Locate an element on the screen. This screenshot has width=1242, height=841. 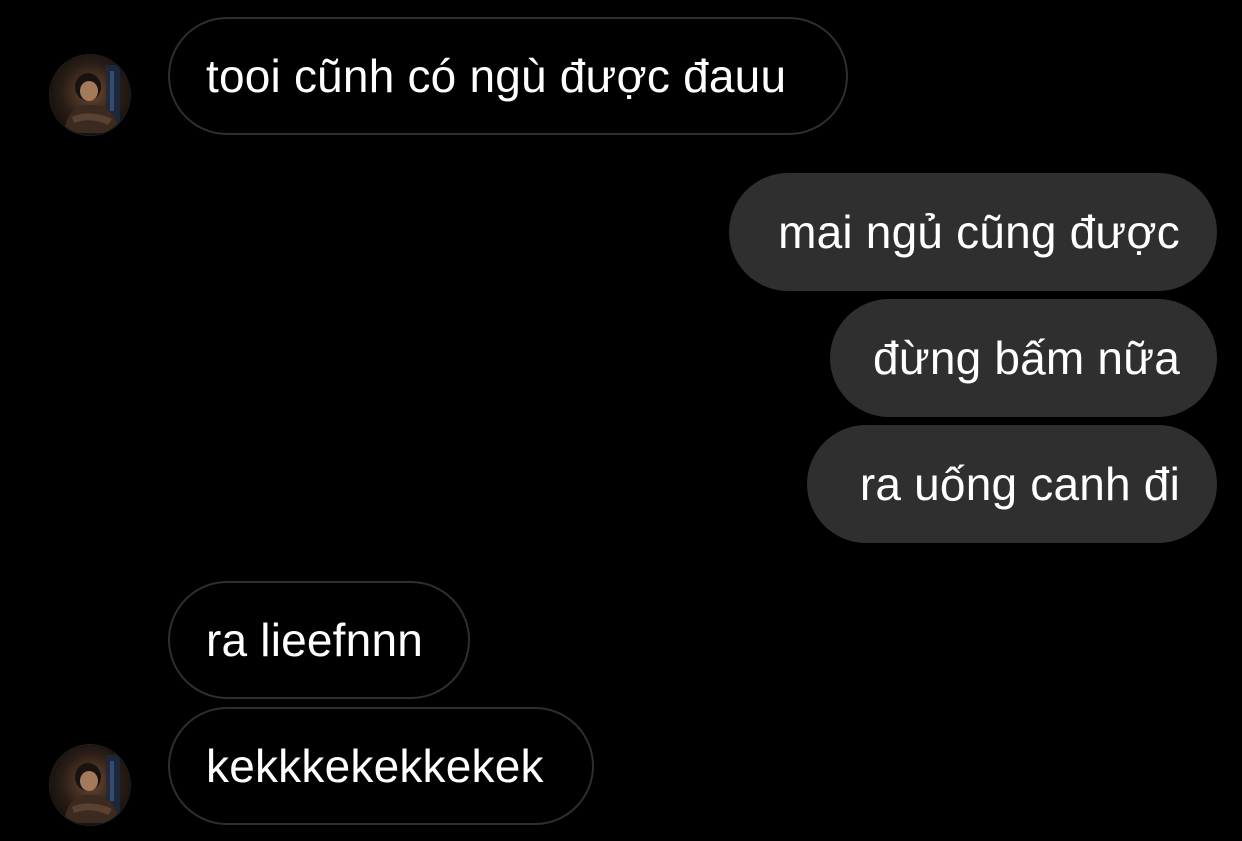
message-bubble-outgoing: ra uống canh đi is located at coordinates (1012, 484).